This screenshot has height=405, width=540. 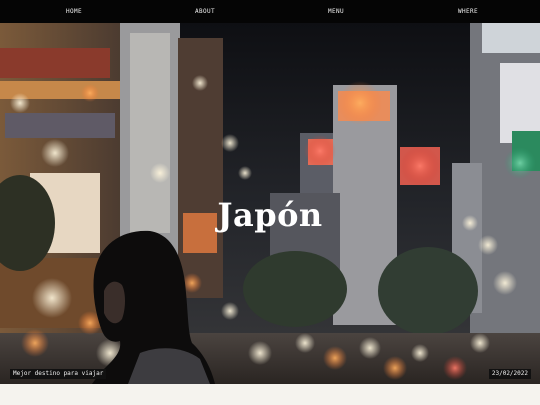 What do you see at coordinates (509, 374) in the screenshot?
I see `hero-date: 23/02/2022` at bounding box center [509, 374].